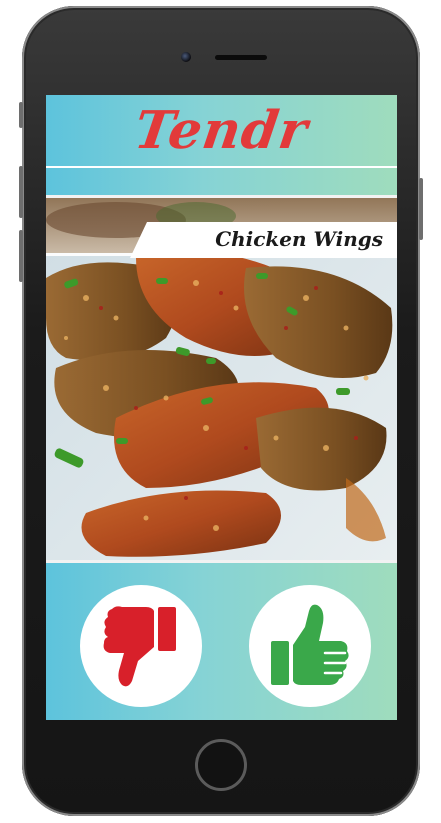  What do you see at coordinates (186, 57) in the screenshot?
I see `front-camera-icon` at bounding box center [186, 57].